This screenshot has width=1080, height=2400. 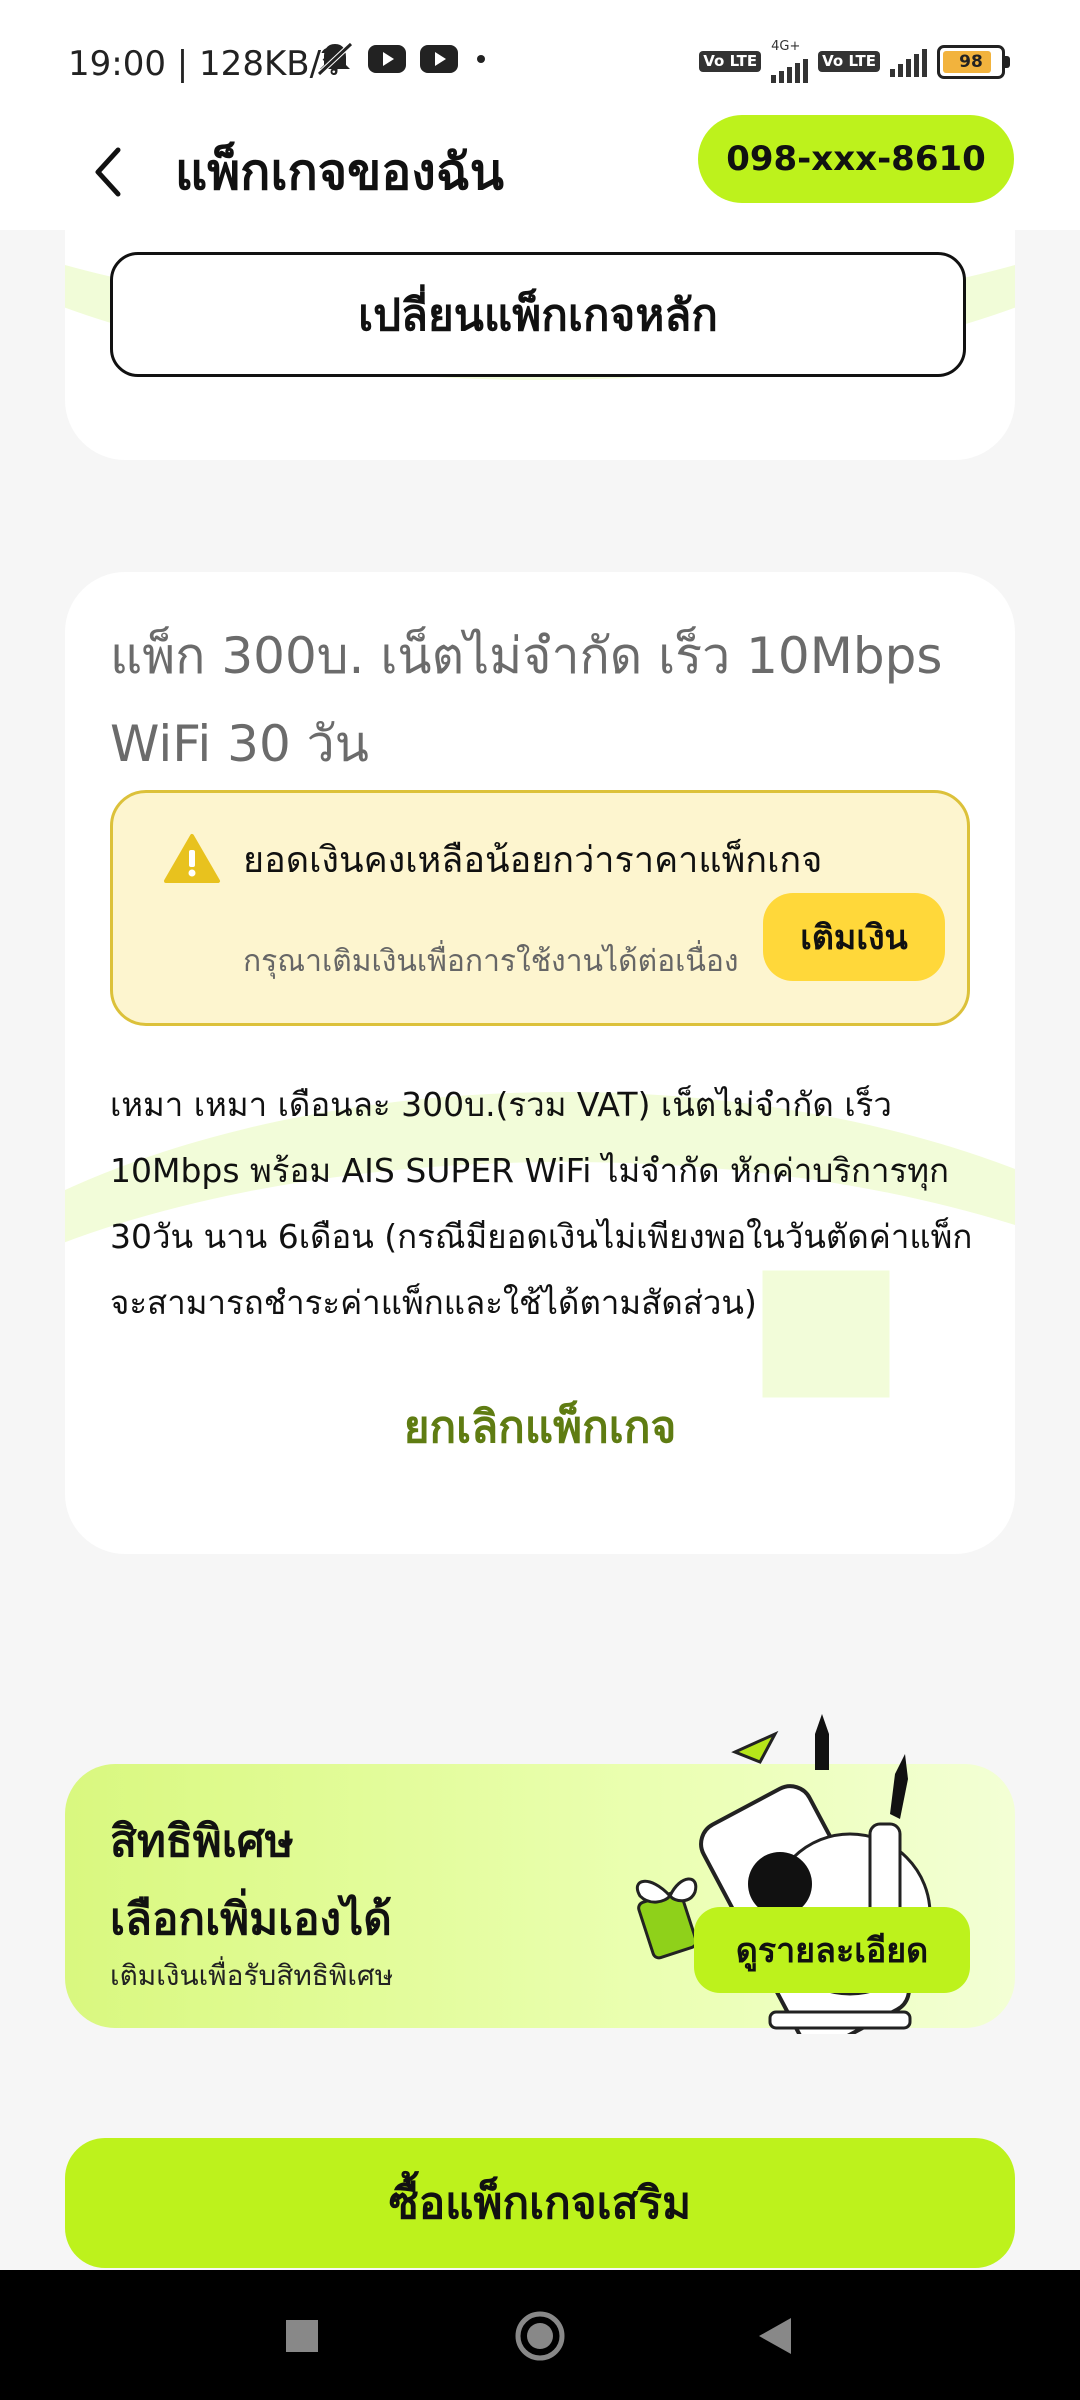 I want to click on system-nav-bar, so click(x=540, y=2335).